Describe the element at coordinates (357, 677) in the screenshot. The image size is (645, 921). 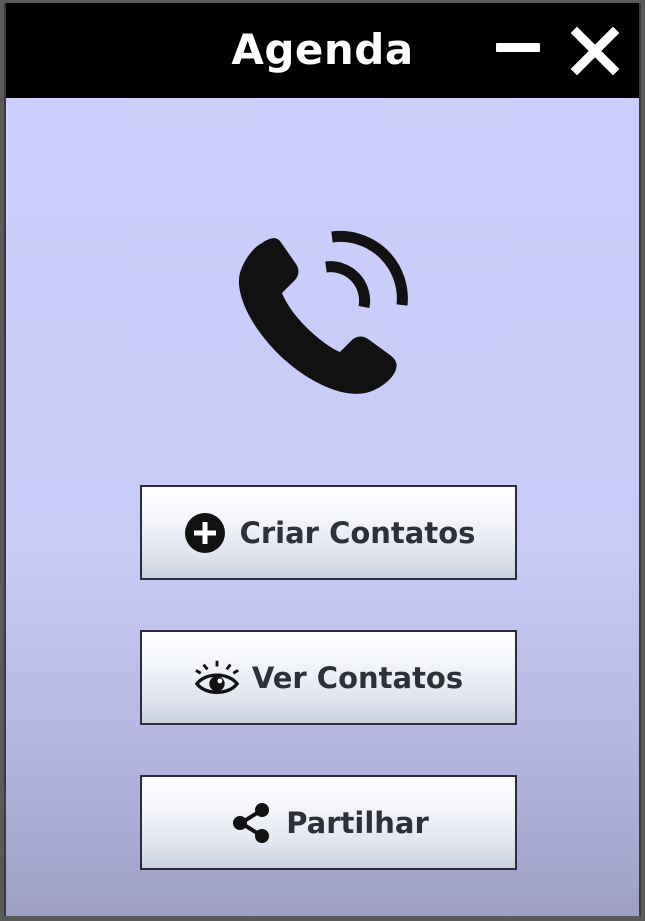
I see `view-contacts-label: Ver Contatos` at that location.